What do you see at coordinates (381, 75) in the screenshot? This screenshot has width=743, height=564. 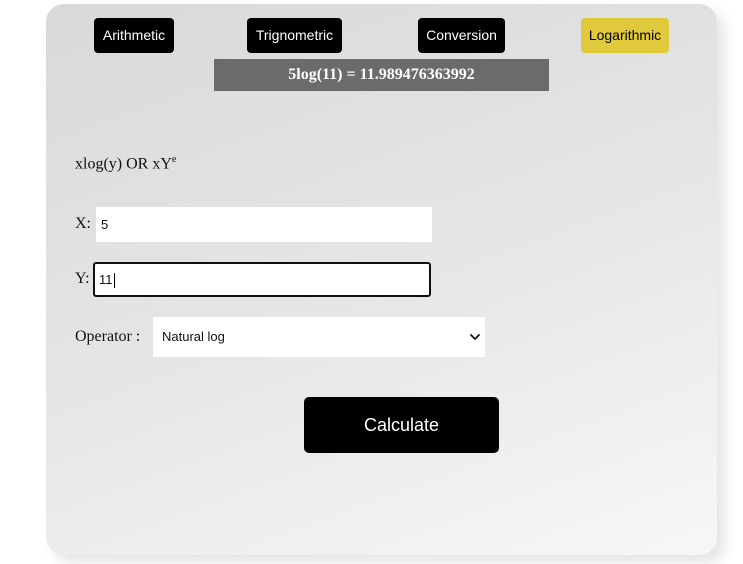 I see `result-display: 5log(11) = 11.989476363992` at bounding box center [381, 75].